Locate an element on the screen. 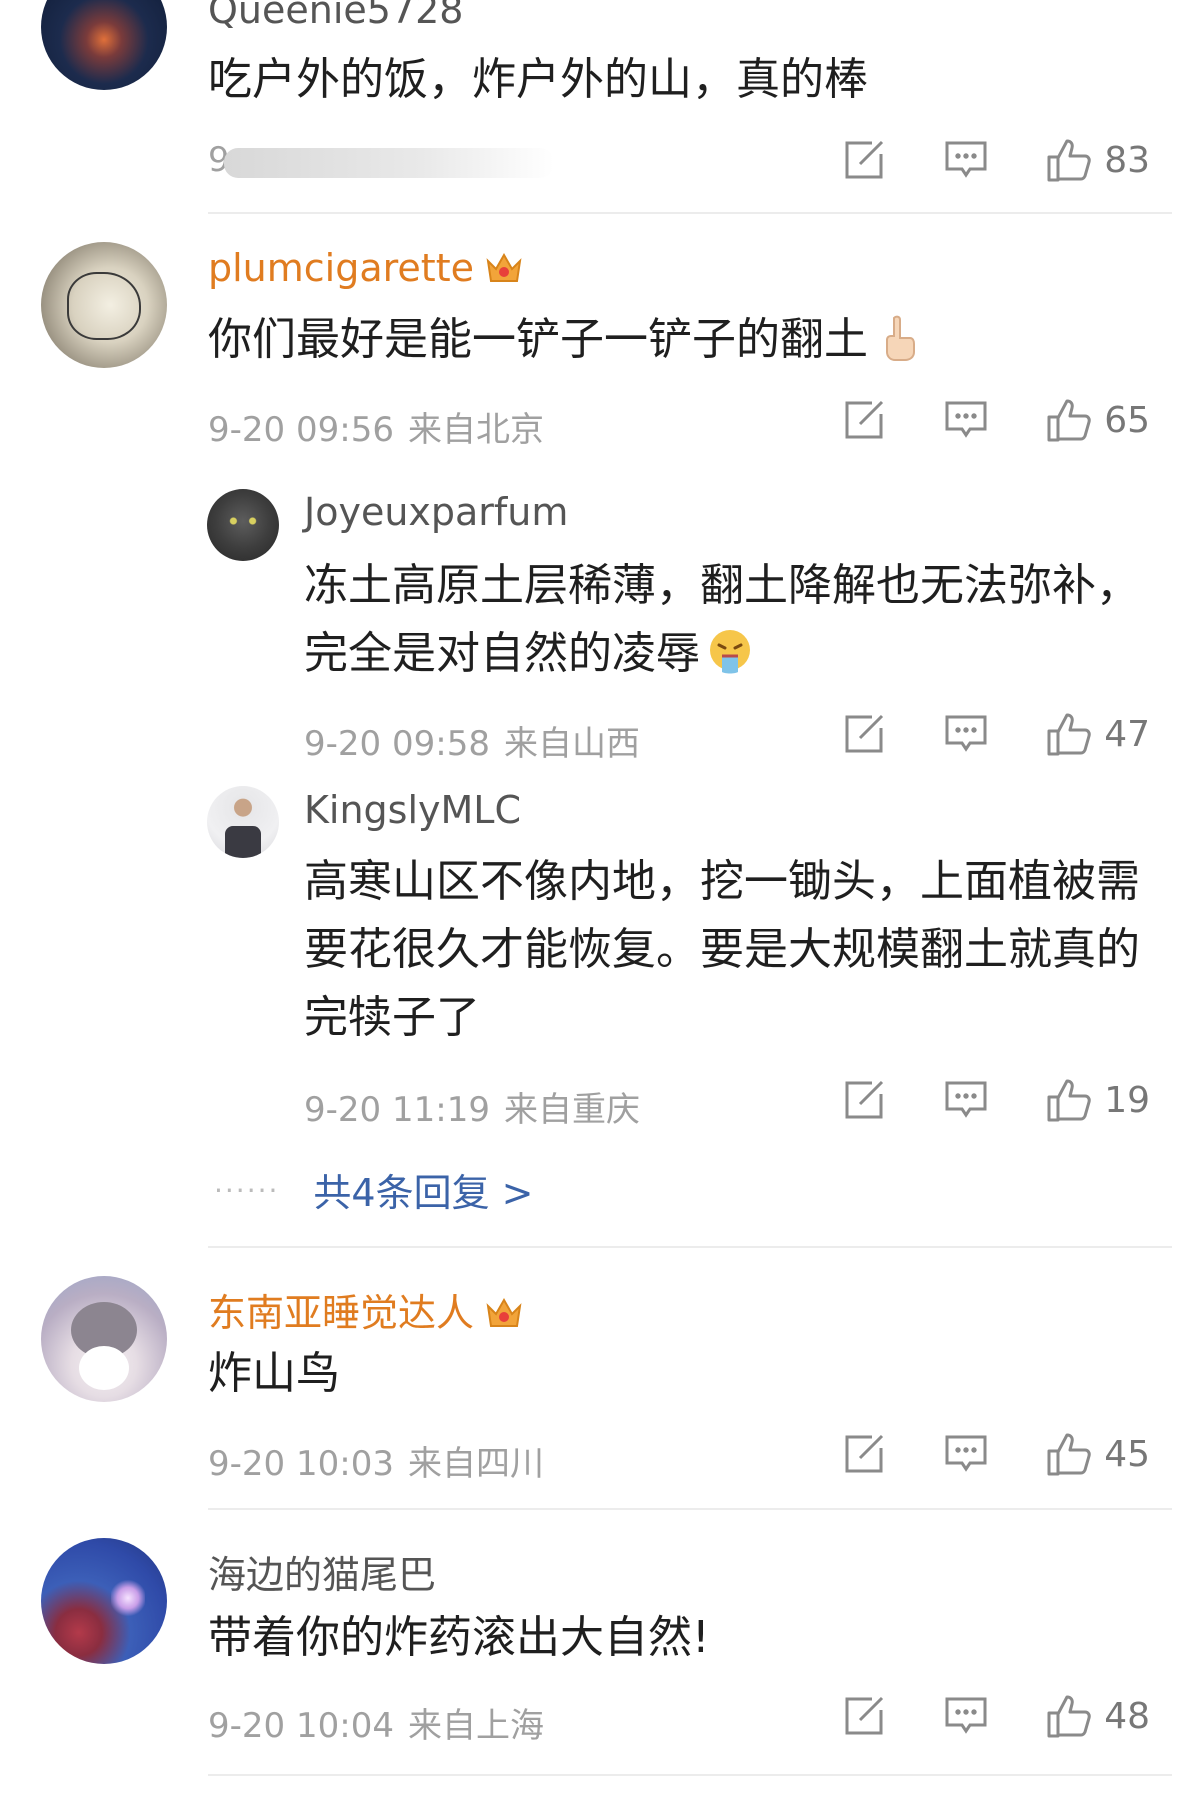 The height and width of the screenshot is (1809, 1182). comment-meta: 9-20 10:03 来自四川 is located at coordinates (376, 1460).